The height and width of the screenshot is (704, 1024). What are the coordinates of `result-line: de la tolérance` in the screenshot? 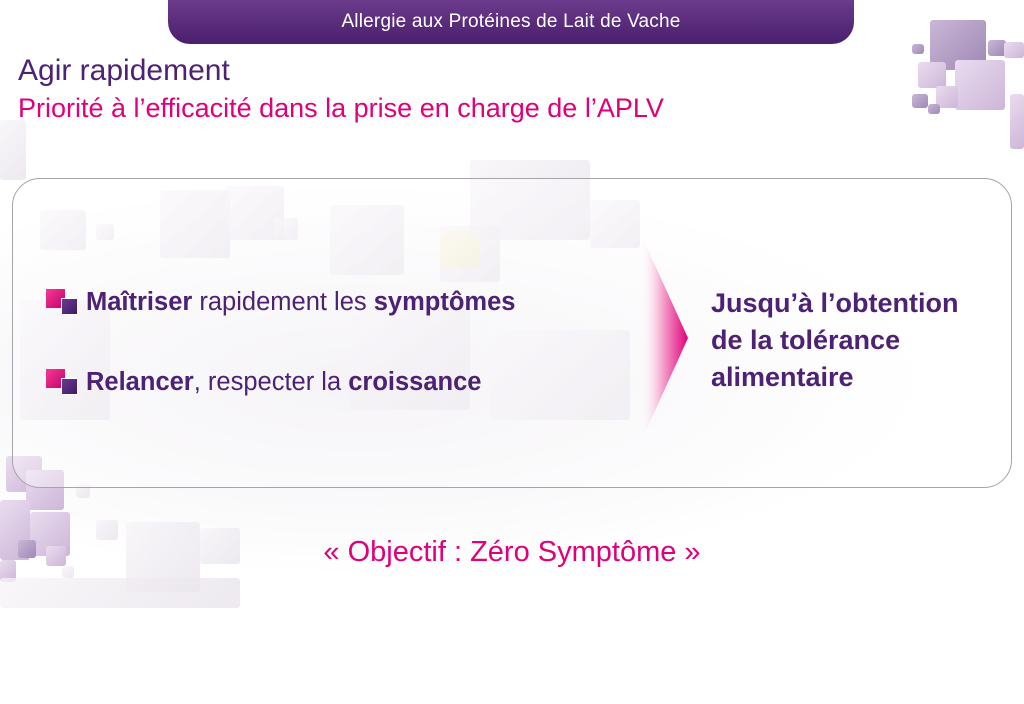 It's located at (806, 340).